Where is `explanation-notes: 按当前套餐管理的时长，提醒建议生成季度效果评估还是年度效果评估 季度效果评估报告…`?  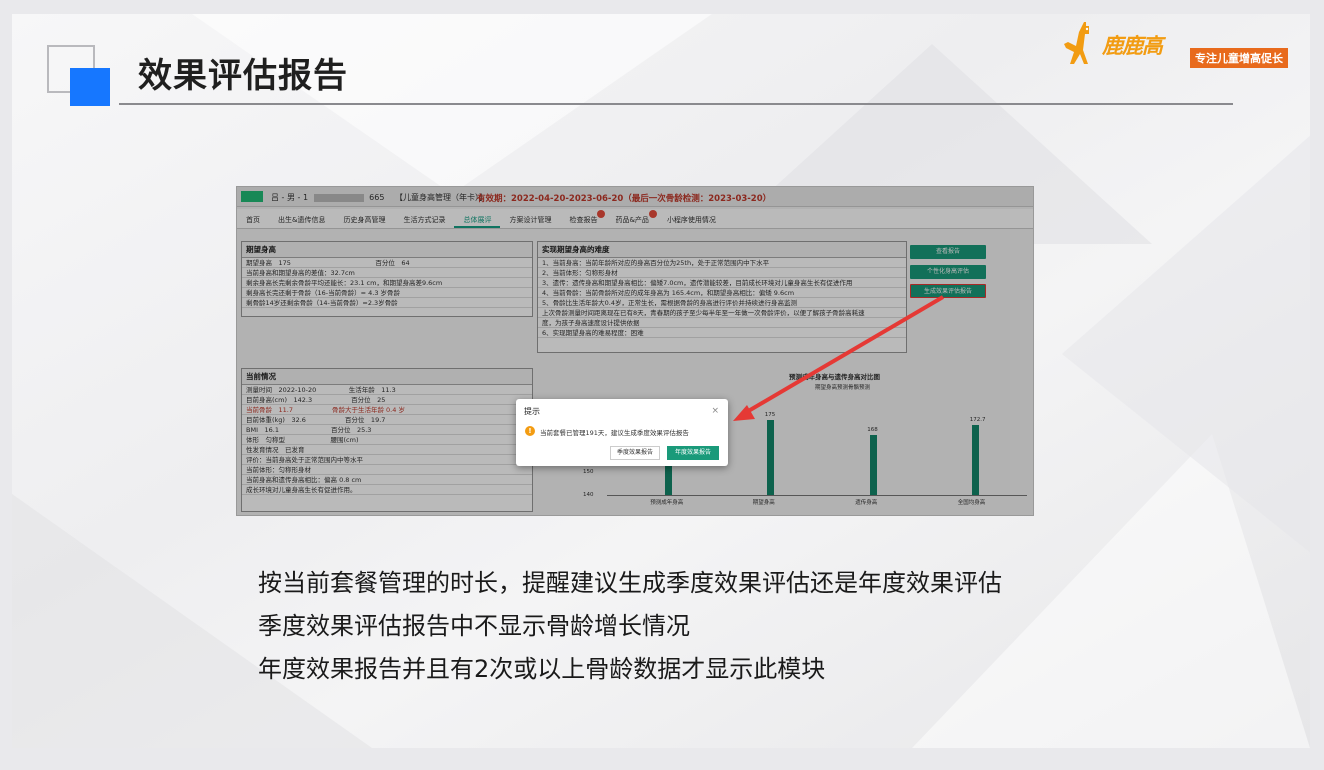 explanation-notes: 按当前套餐管理的时长，提醒建议生成季度效果评估还是年度效果评估 季度效果评估报告… is located at coordinates (630, 626).